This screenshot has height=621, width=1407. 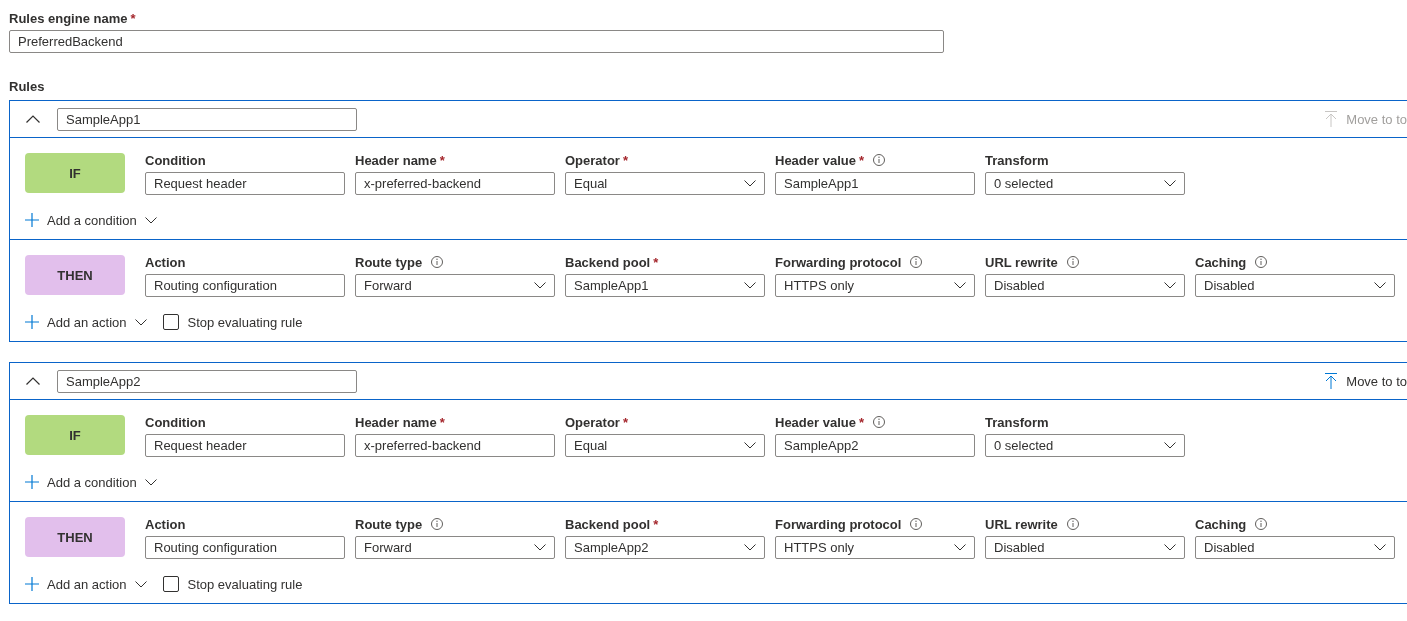 I want to click on move-to-top-button: Move to to, so click(x=1366, y=381).